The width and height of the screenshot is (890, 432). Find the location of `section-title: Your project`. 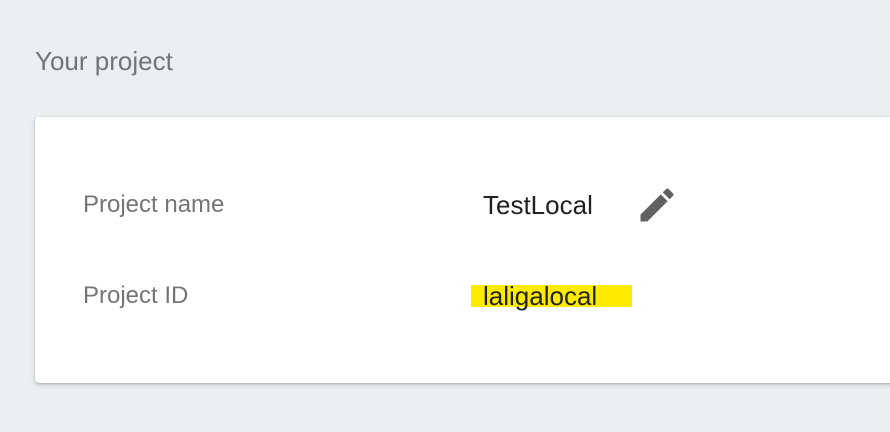

section-title: Your project is located at coordinates (104, 61).